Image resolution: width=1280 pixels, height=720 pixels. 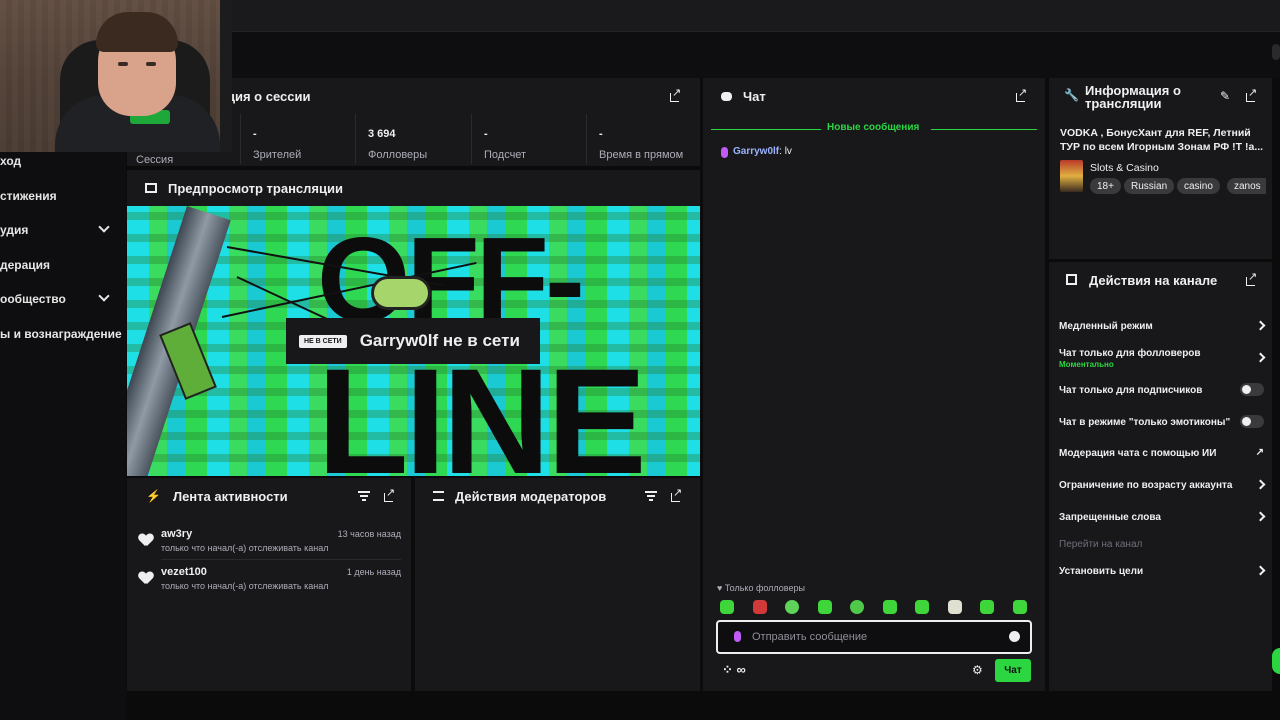 I want to click on emote-only-toggle, so click(x=1252, y=421).